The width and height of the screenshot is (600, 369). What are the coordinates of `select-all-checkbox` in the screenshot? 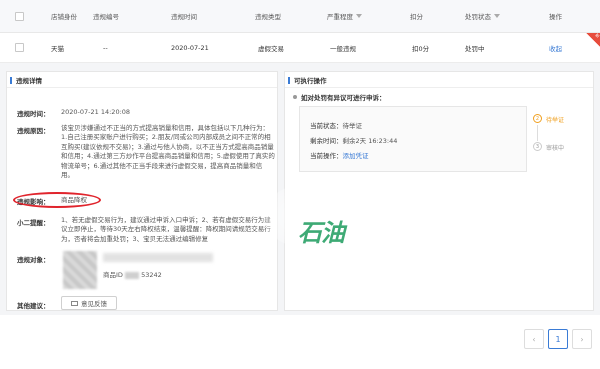 It's located at (19, 16).